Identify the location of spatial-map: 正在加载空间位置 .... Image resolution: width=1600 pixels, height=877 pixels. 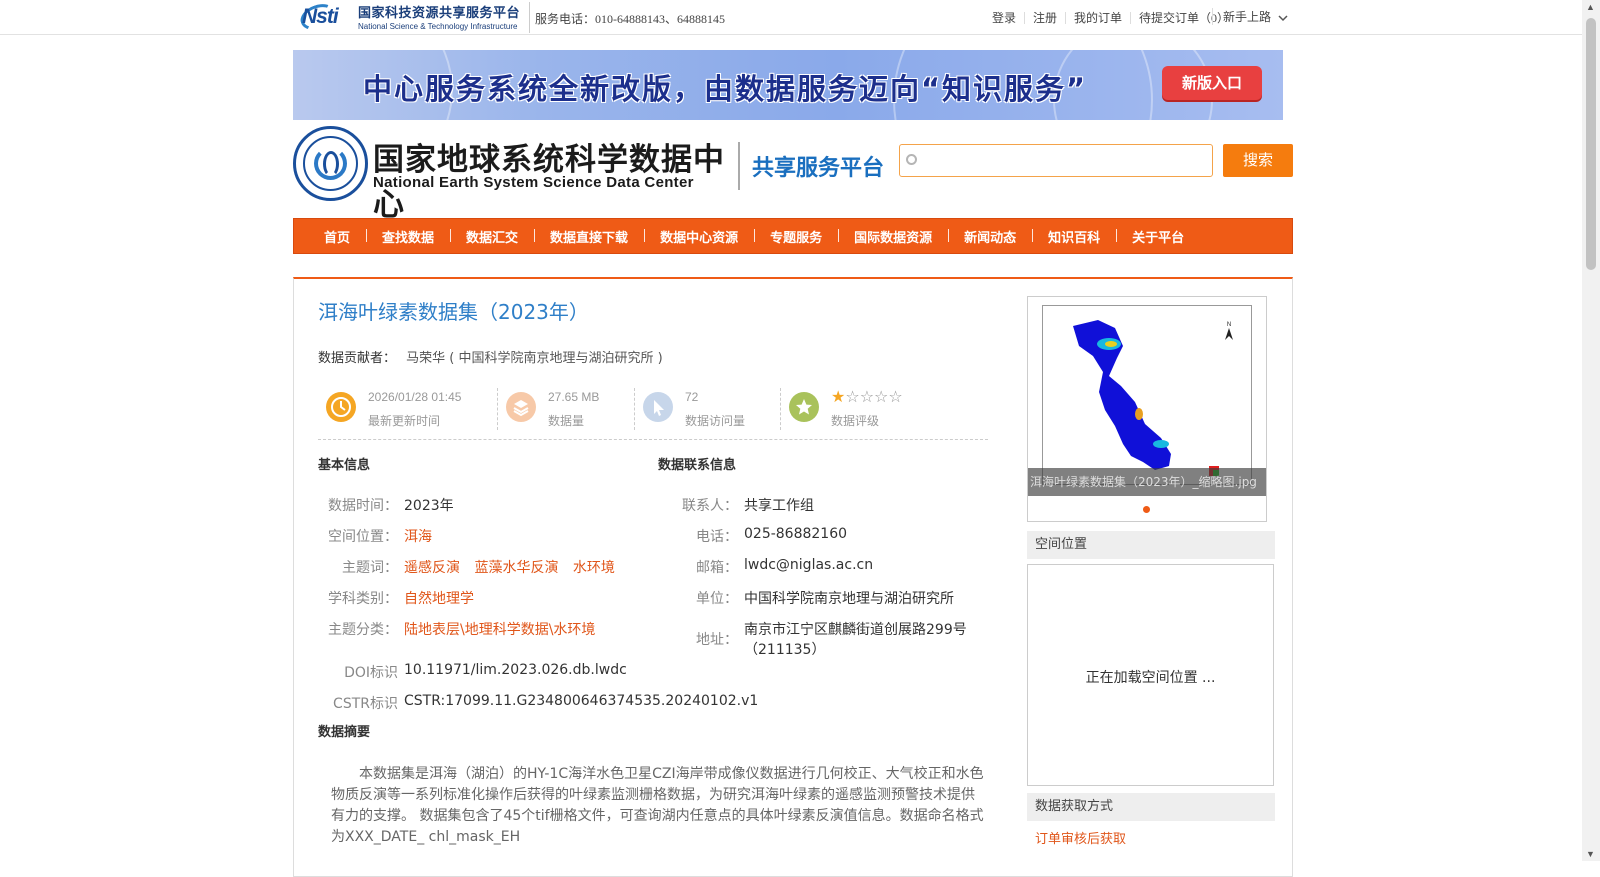
(1150, 675).